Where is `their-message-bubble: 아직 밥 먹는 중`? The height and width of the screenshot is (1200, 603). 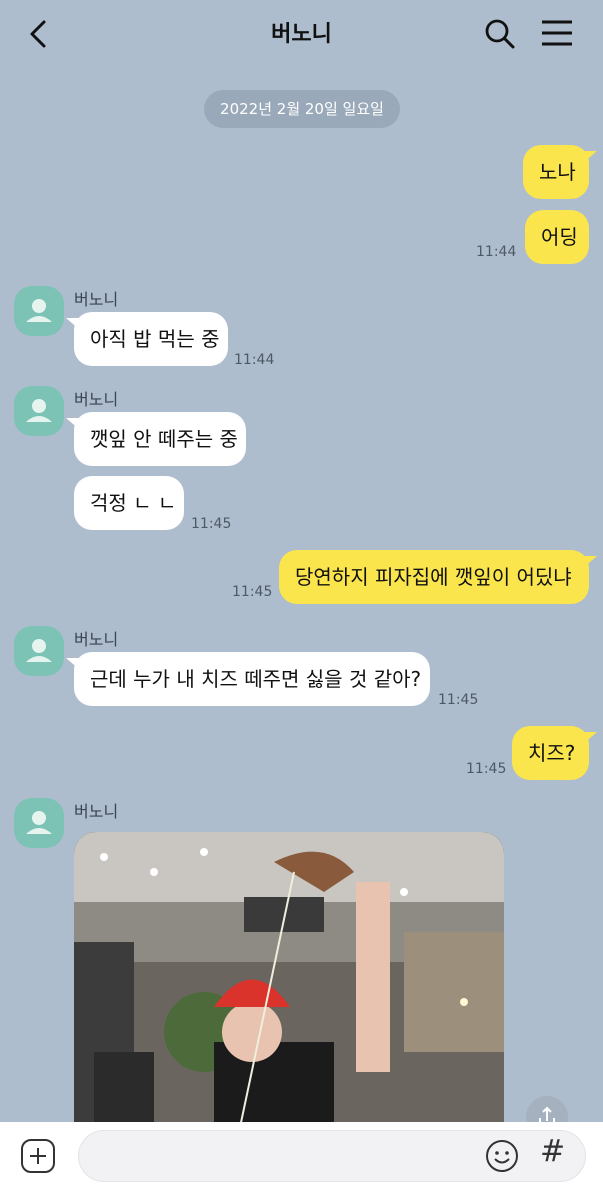 their-message-bubble: 아직 밥 먹는 중 is located at coordinates (147, 339).